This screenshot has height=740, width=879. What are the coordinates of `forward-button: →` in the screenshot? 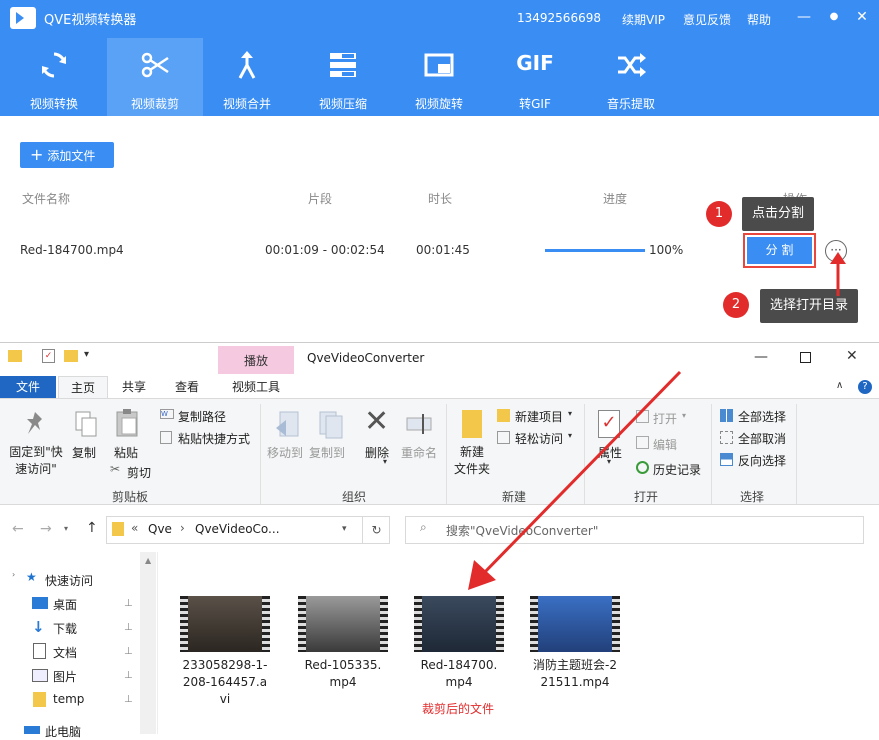 It's located at (46, 529).